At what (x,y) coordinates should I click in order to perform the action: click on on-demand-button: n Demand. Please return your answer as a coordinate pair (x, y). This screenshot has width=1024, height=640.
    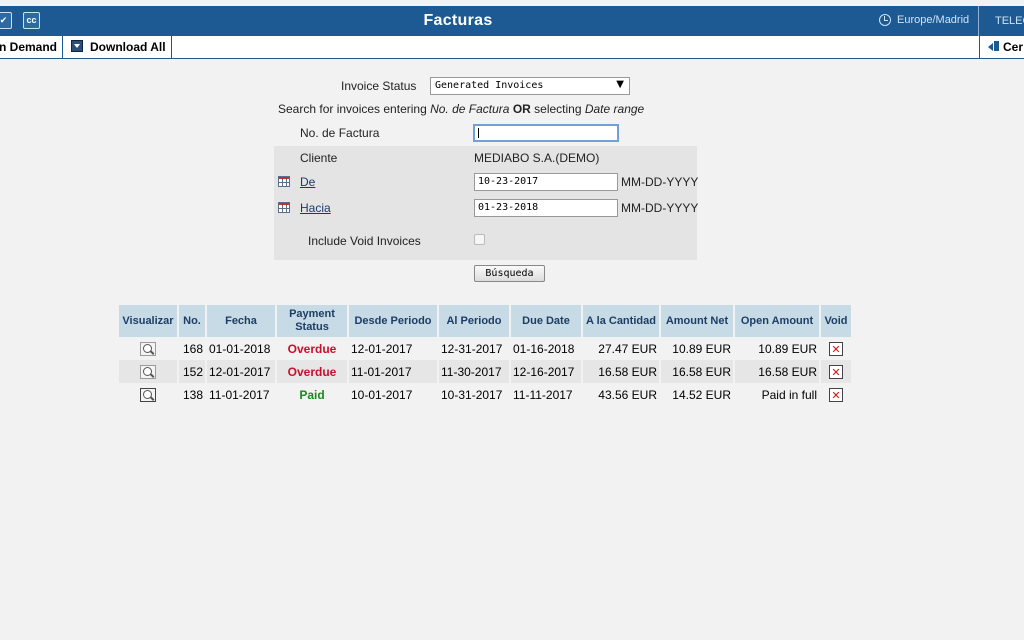
    Looking at the image, I should click on (28, 47).